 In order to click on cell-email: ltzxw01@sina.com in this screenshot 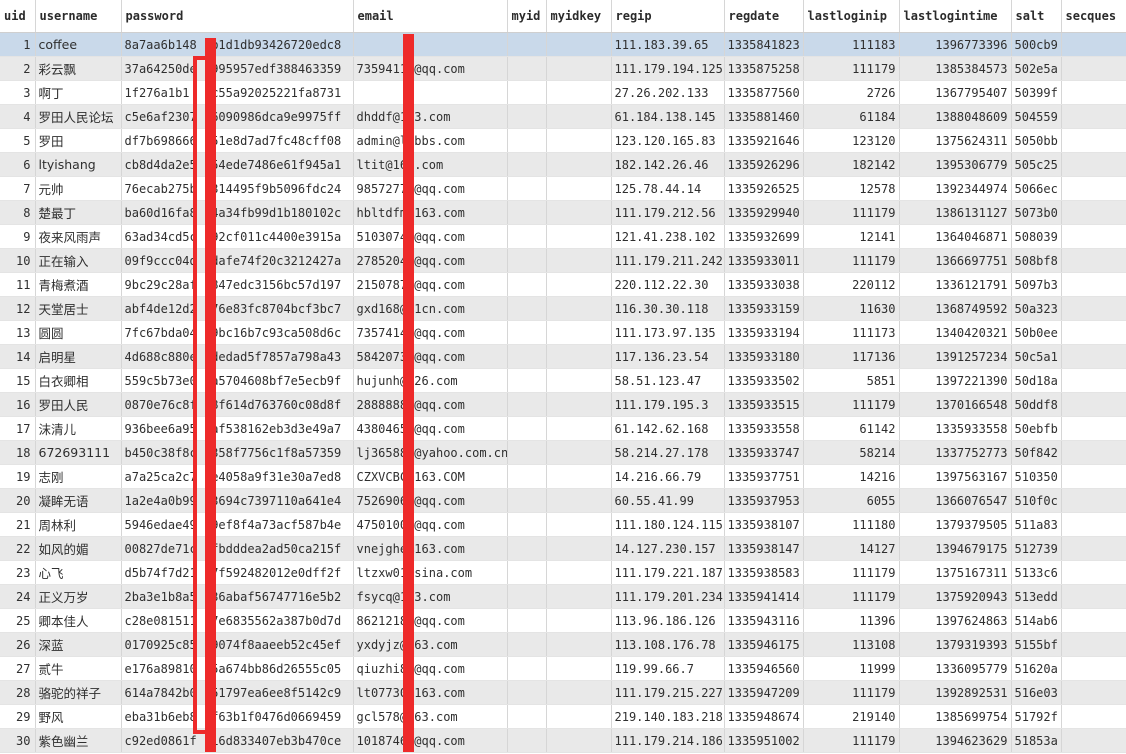, I will do `click(430, 572)`.